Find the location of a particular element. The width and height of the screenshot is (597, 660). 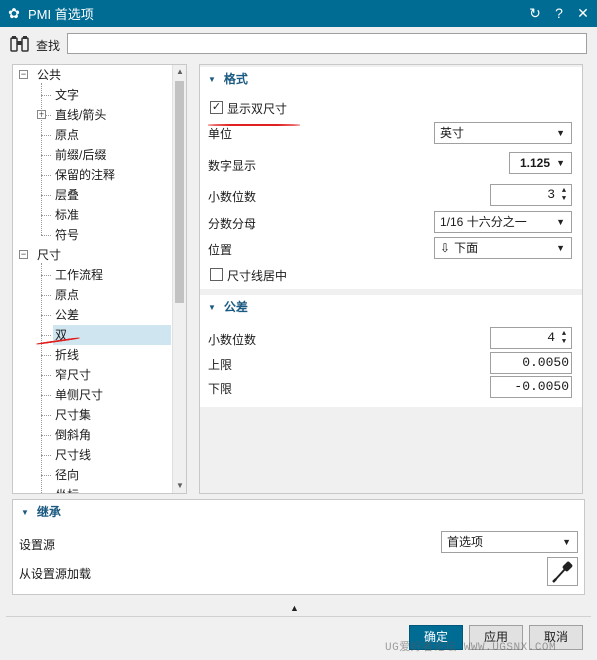

tree-item: 标准 is located at coordinates (68, 215).